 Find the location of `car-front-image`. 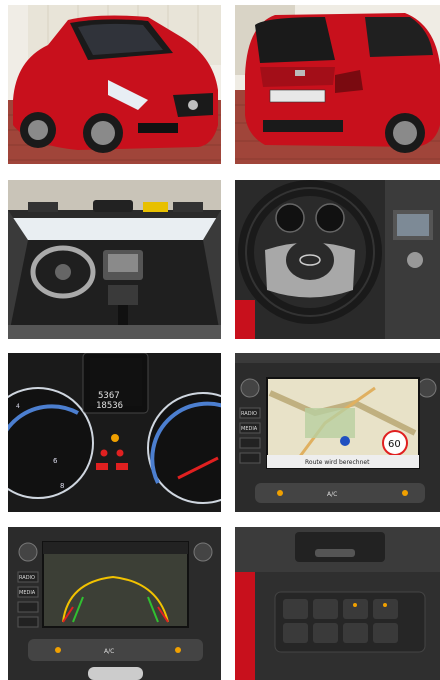

car-front-image is located at coordinates (114, 84).